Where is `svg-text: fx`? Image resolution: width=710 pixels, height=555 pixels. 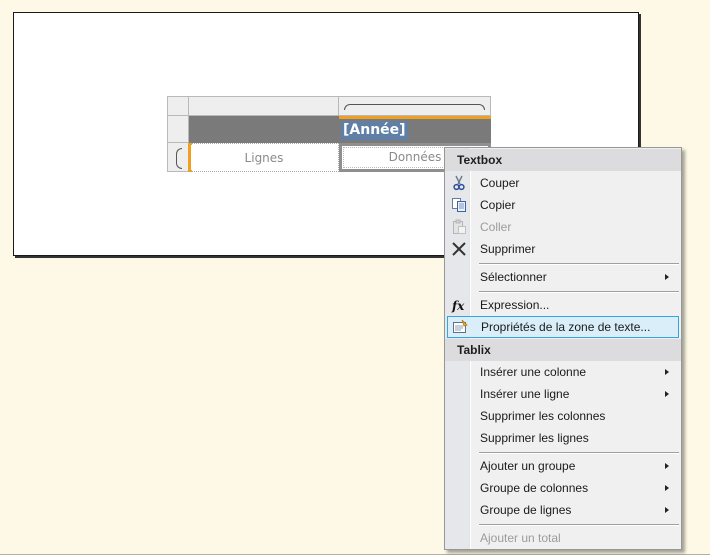
svg-text: fx is located at coordinates (458, 306).